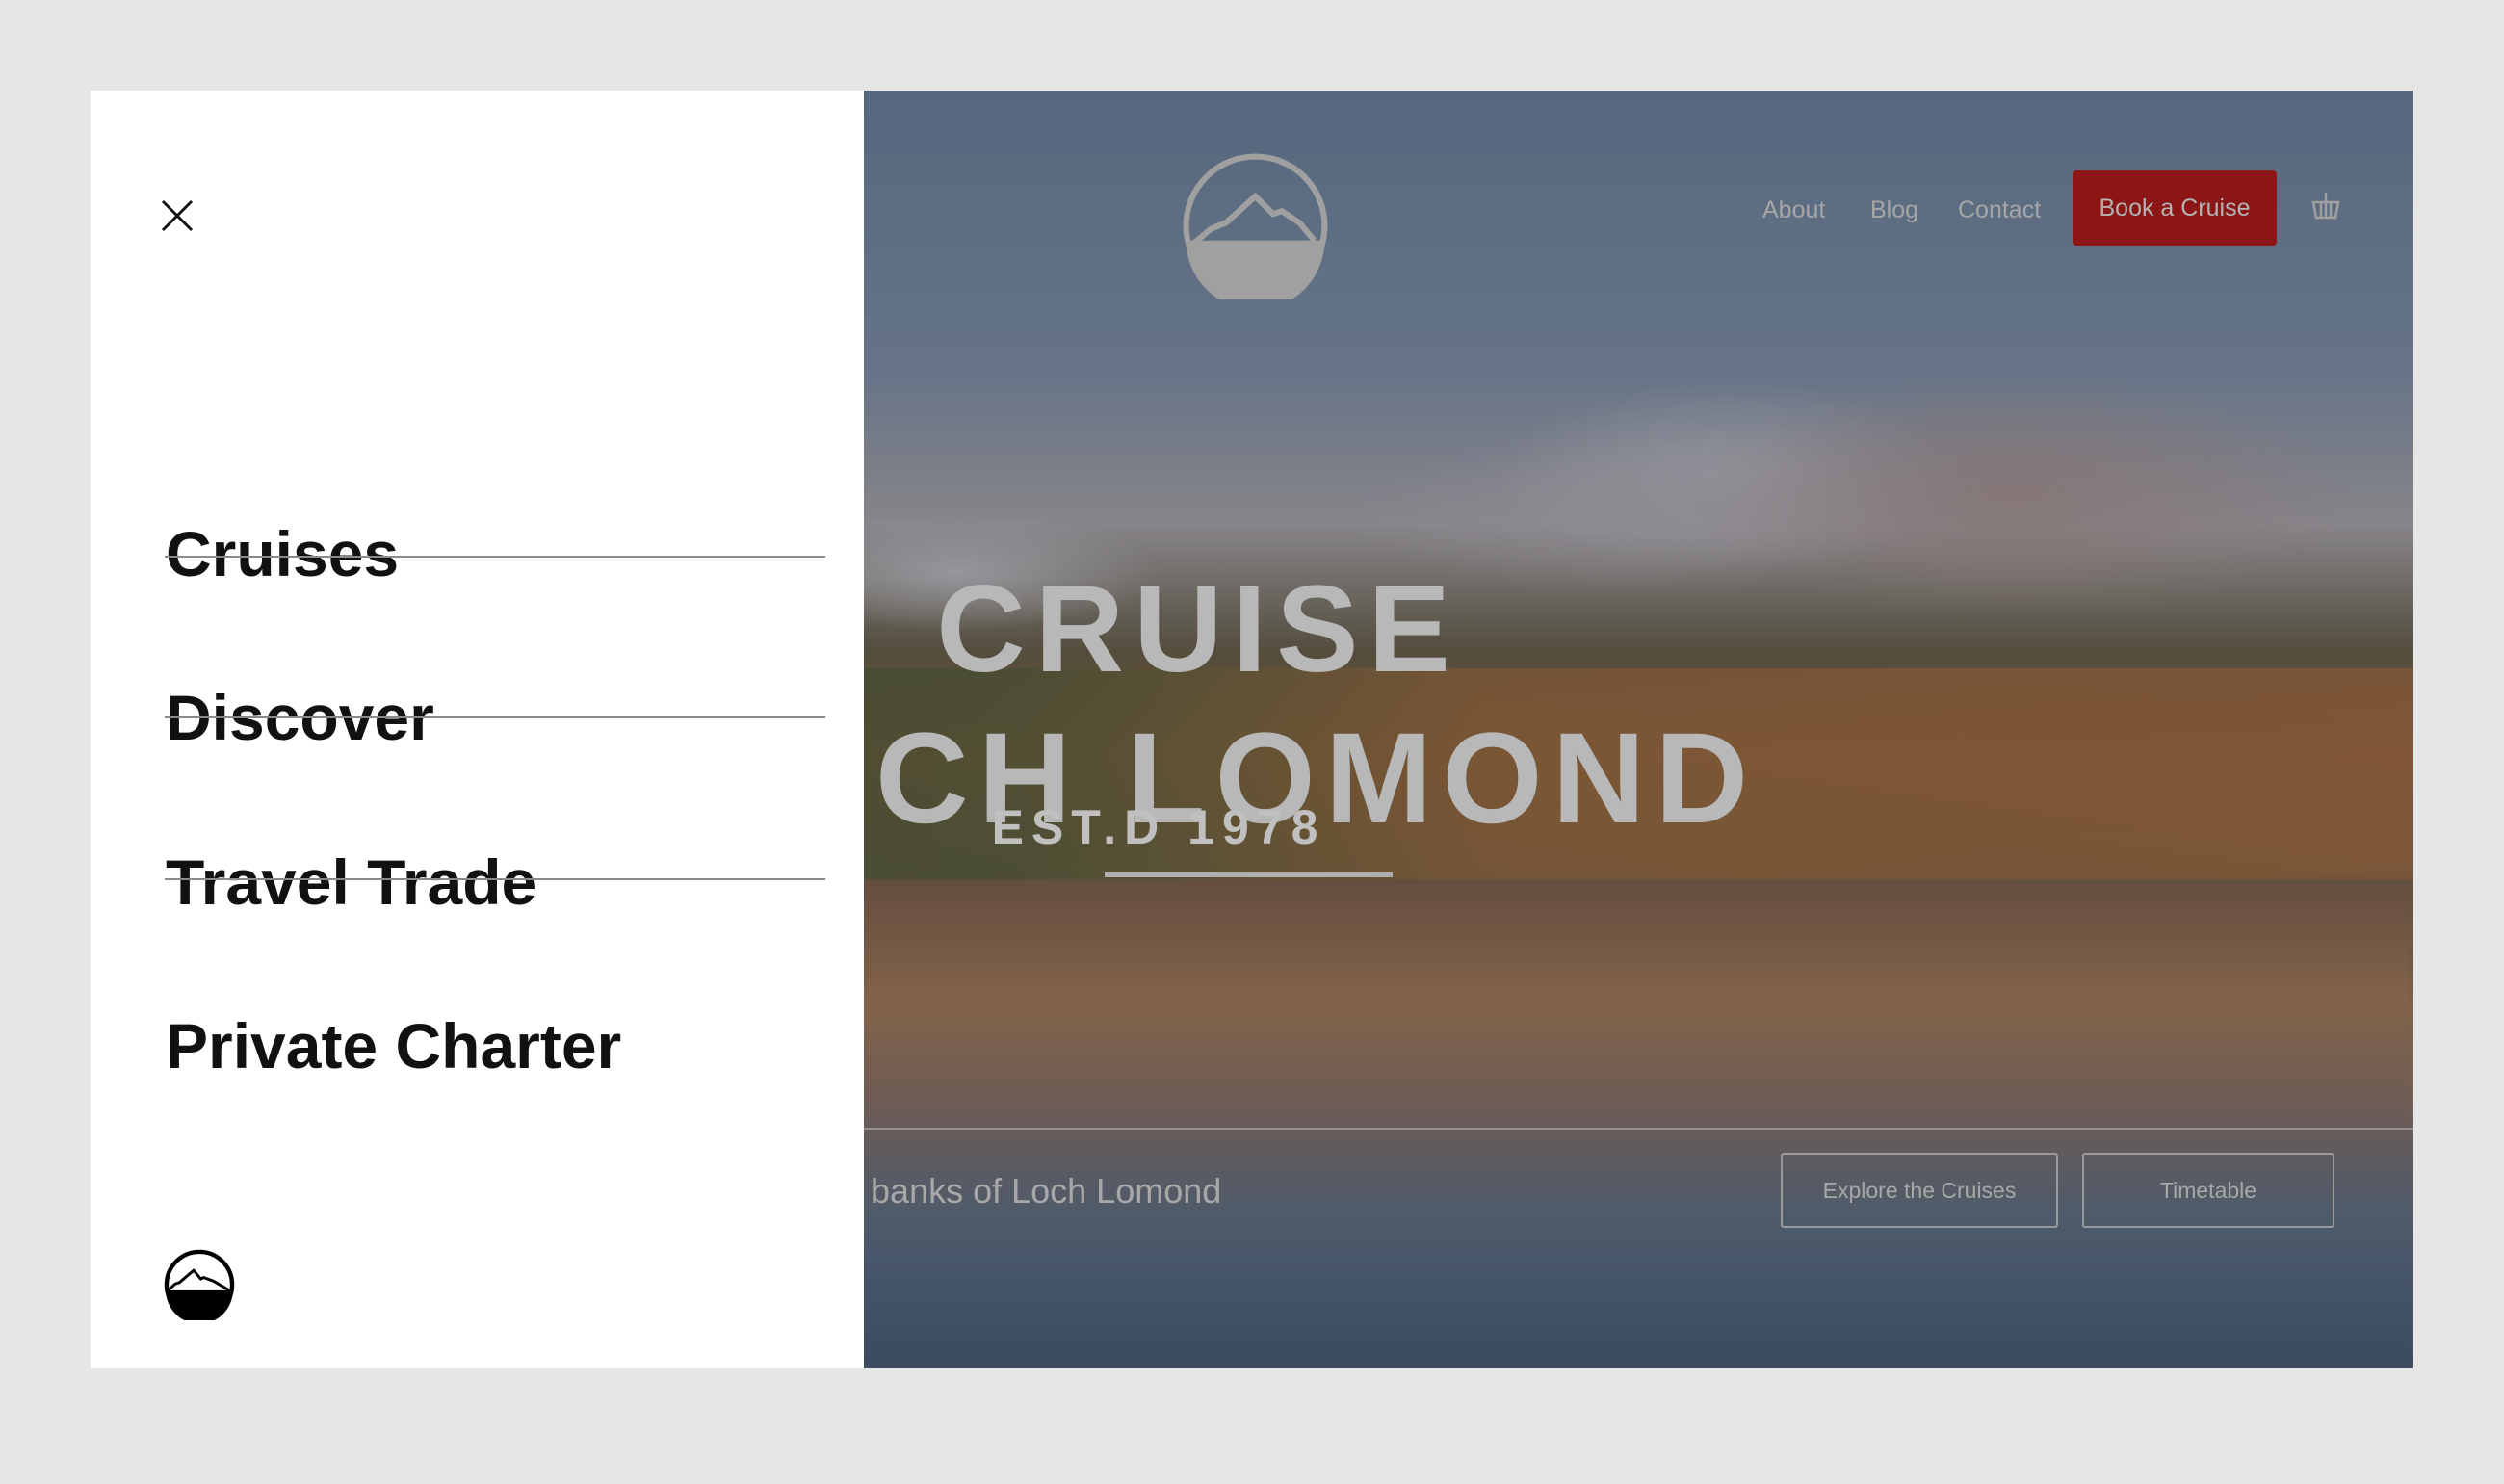 The width and height of the screenshot is (2504, 1484). I want to click on nav-blog: Blog, so click(1894, 210).